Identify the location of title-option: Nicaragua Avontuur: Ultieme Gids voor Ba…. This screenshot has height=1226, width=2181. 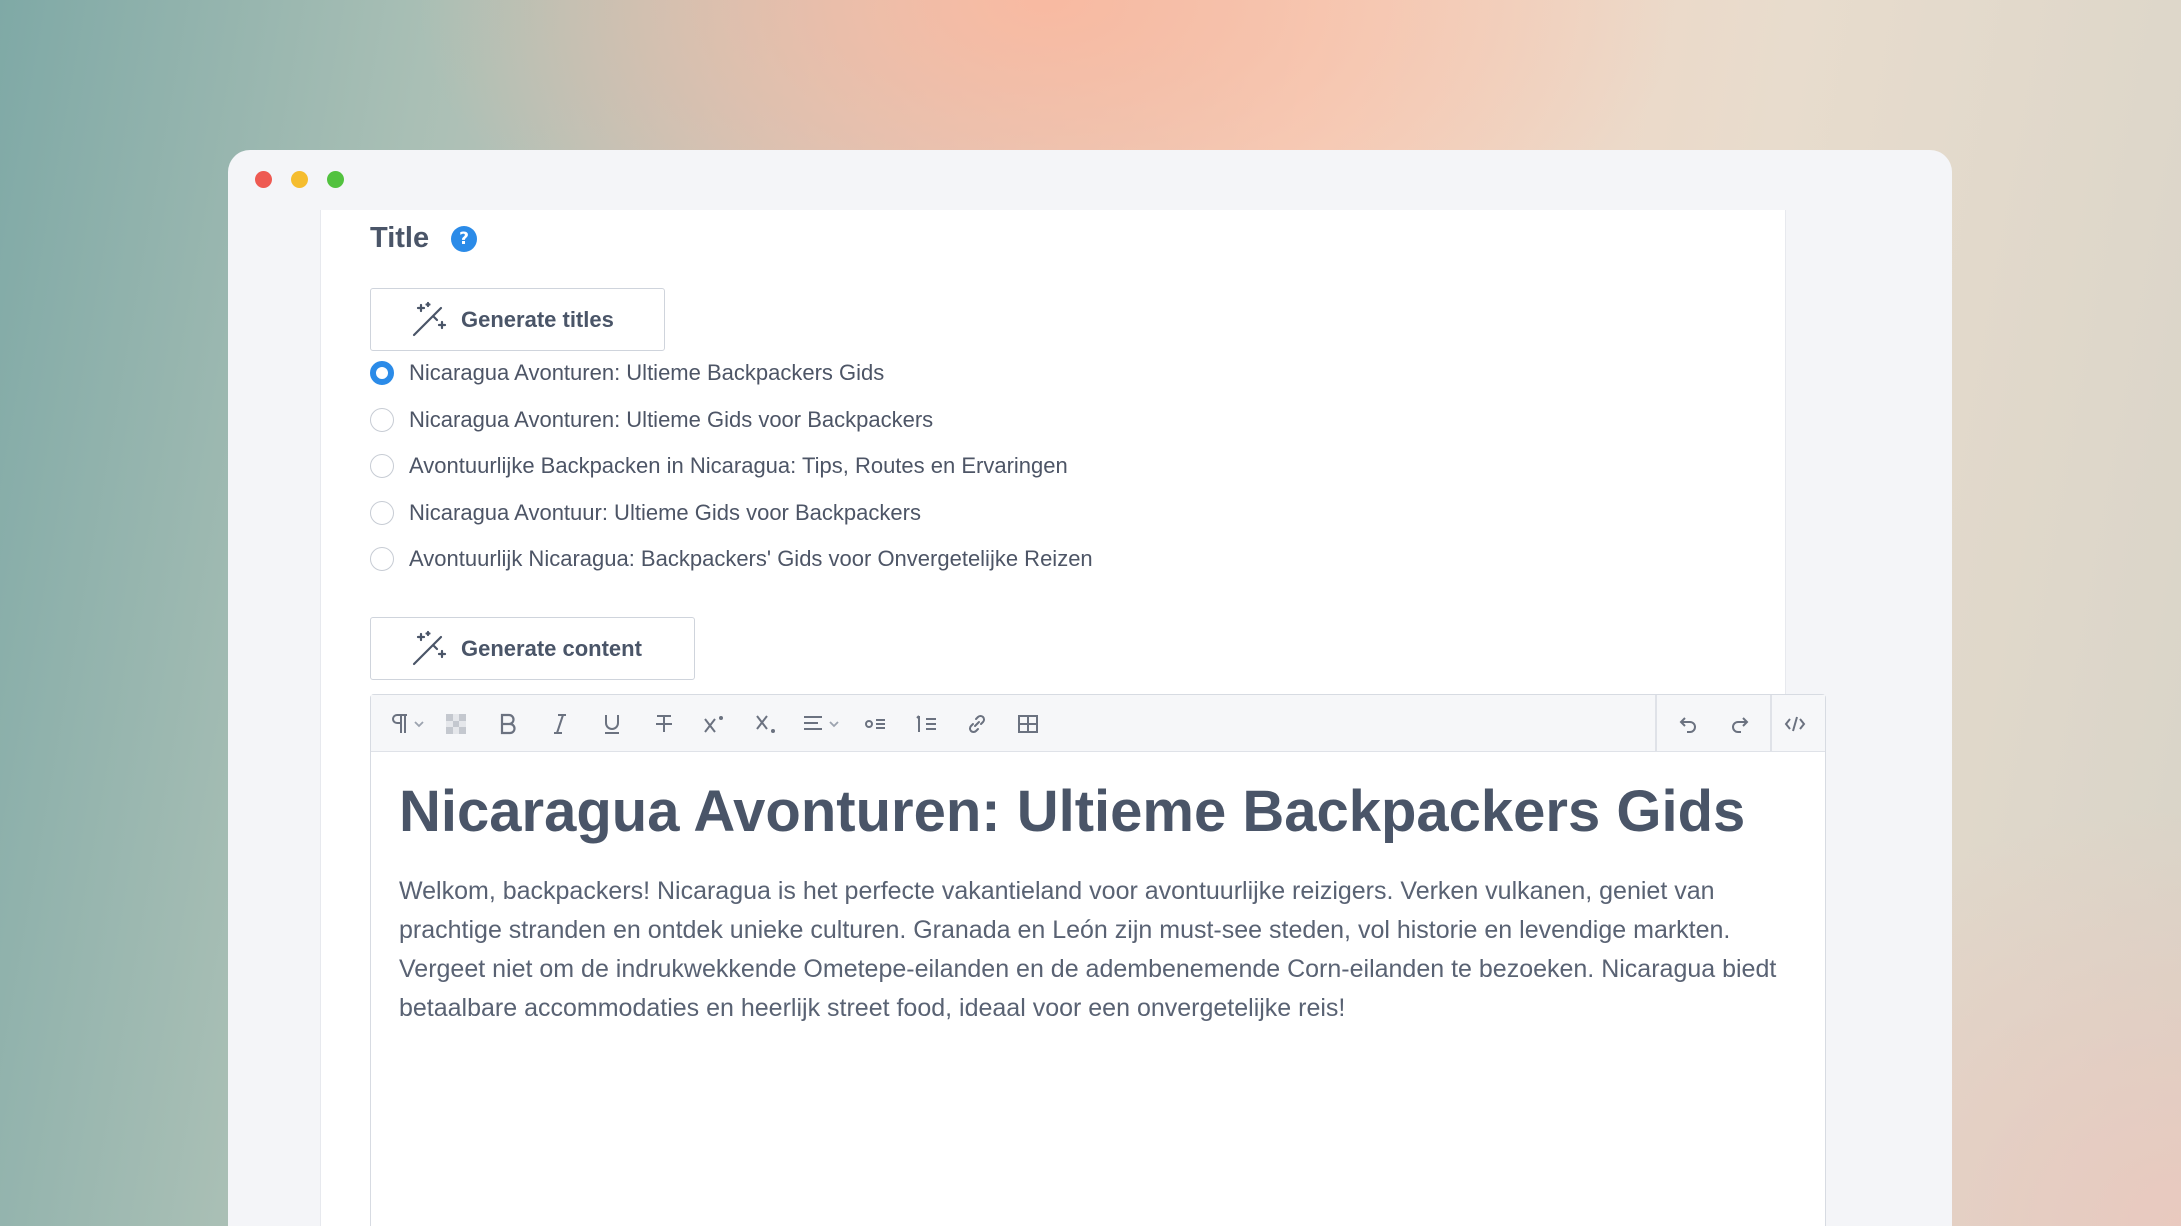
(731, 513).